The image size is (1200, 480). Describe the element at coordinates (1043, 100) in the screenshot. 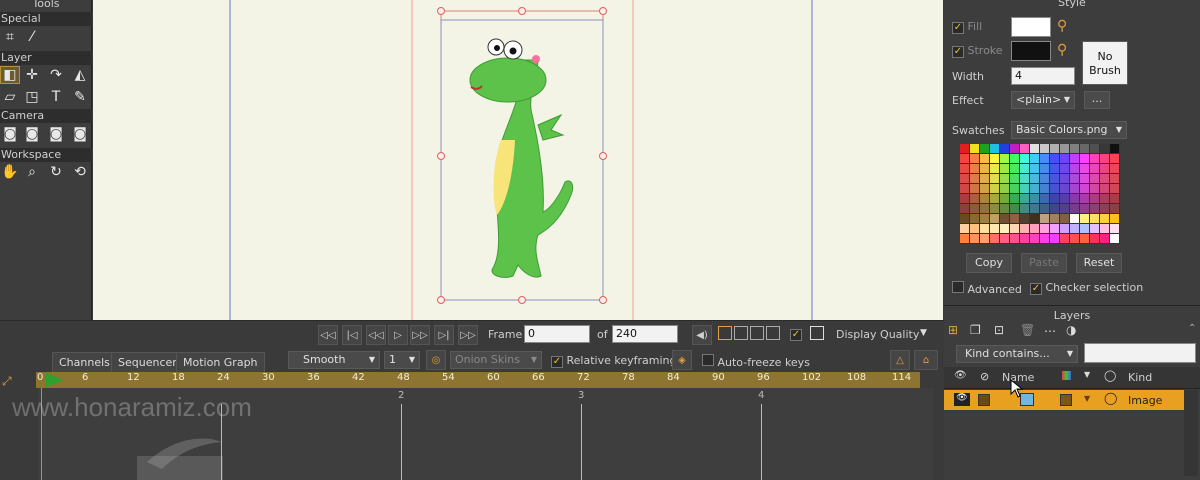

I see `effect-select: <plain> ▼` at that location.